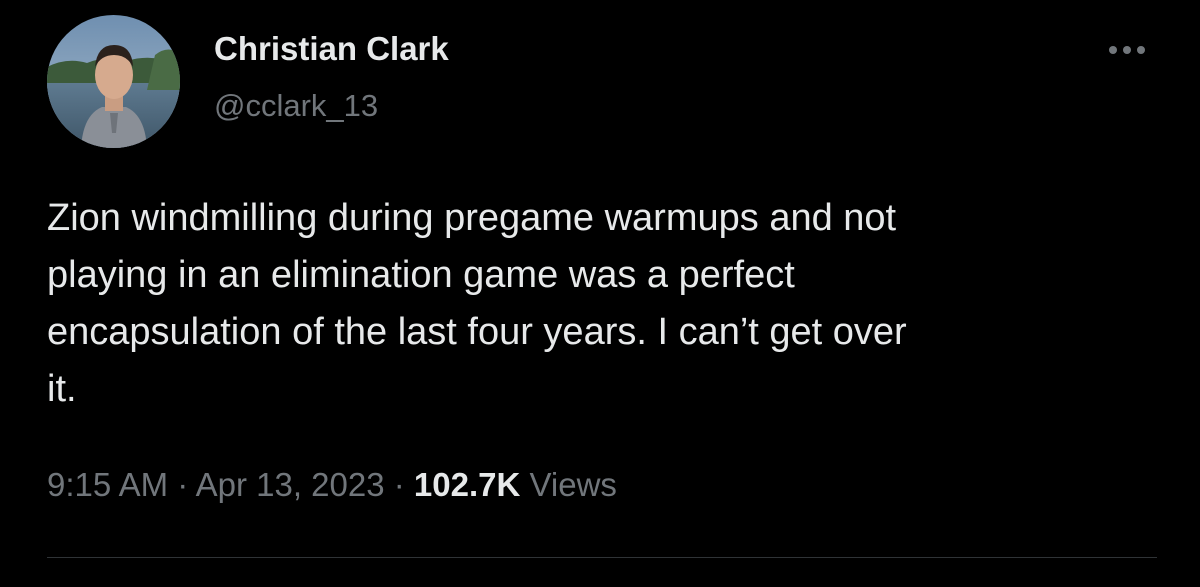  I want to click on avatar, so click(113, 81).